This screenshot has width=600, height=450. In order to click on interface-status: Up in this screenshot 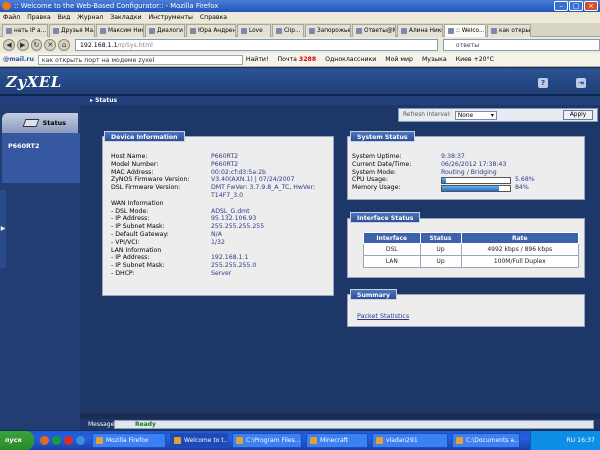, I will do `click(440, 261)`.